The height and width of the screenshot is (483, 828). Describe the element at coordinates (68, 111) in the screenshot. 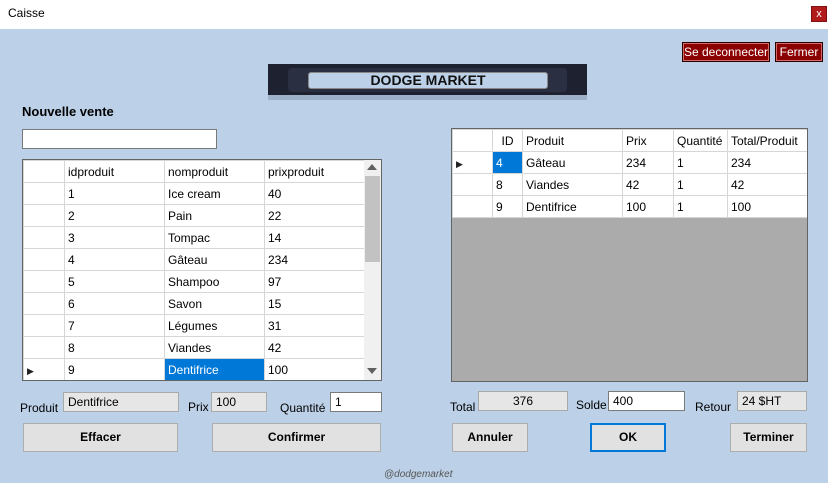

I see `new-sale-title: Nouvelle vente` at that location.